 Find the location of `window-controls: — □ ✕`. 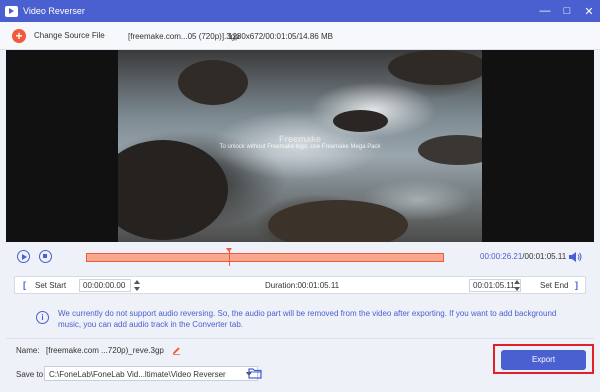

window-controls: — □ ✕ is located at coordinates (567, 11).